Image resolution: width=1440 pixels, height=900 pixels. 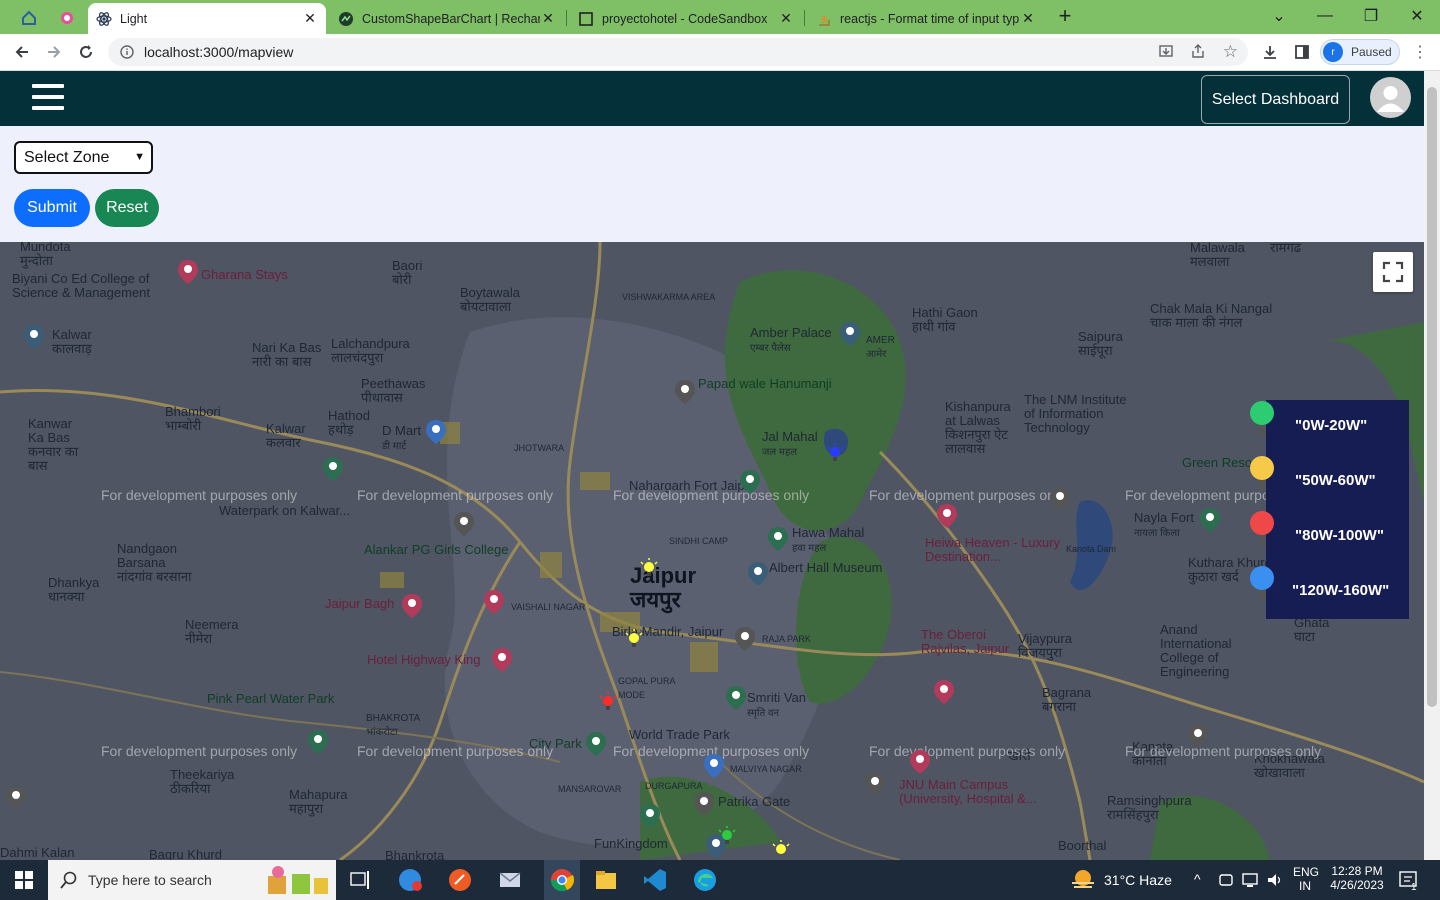 I want to click on new-tab-button: +, so click(x=1065, y=15).